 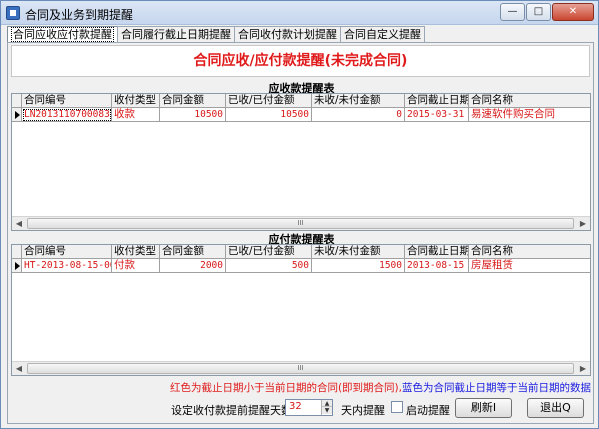 What do you see at coordinates (397, 407) in the screenshot?
I see `auto-reminder-checkbox` at bounding box center [397, 407].